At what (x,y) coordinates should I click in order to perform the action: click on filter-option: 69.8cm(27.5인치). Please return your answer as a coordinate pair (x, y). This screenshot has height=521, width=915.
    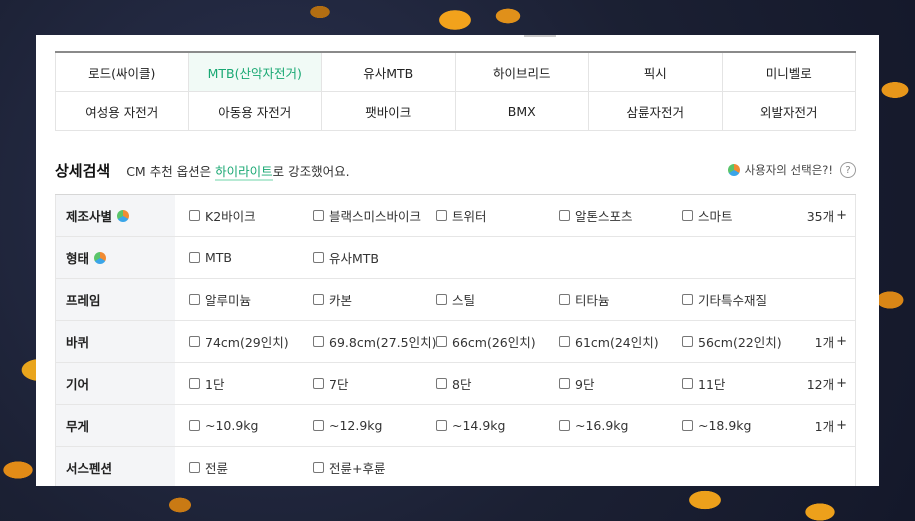
    Looking at the image, I should click on (374, 341).